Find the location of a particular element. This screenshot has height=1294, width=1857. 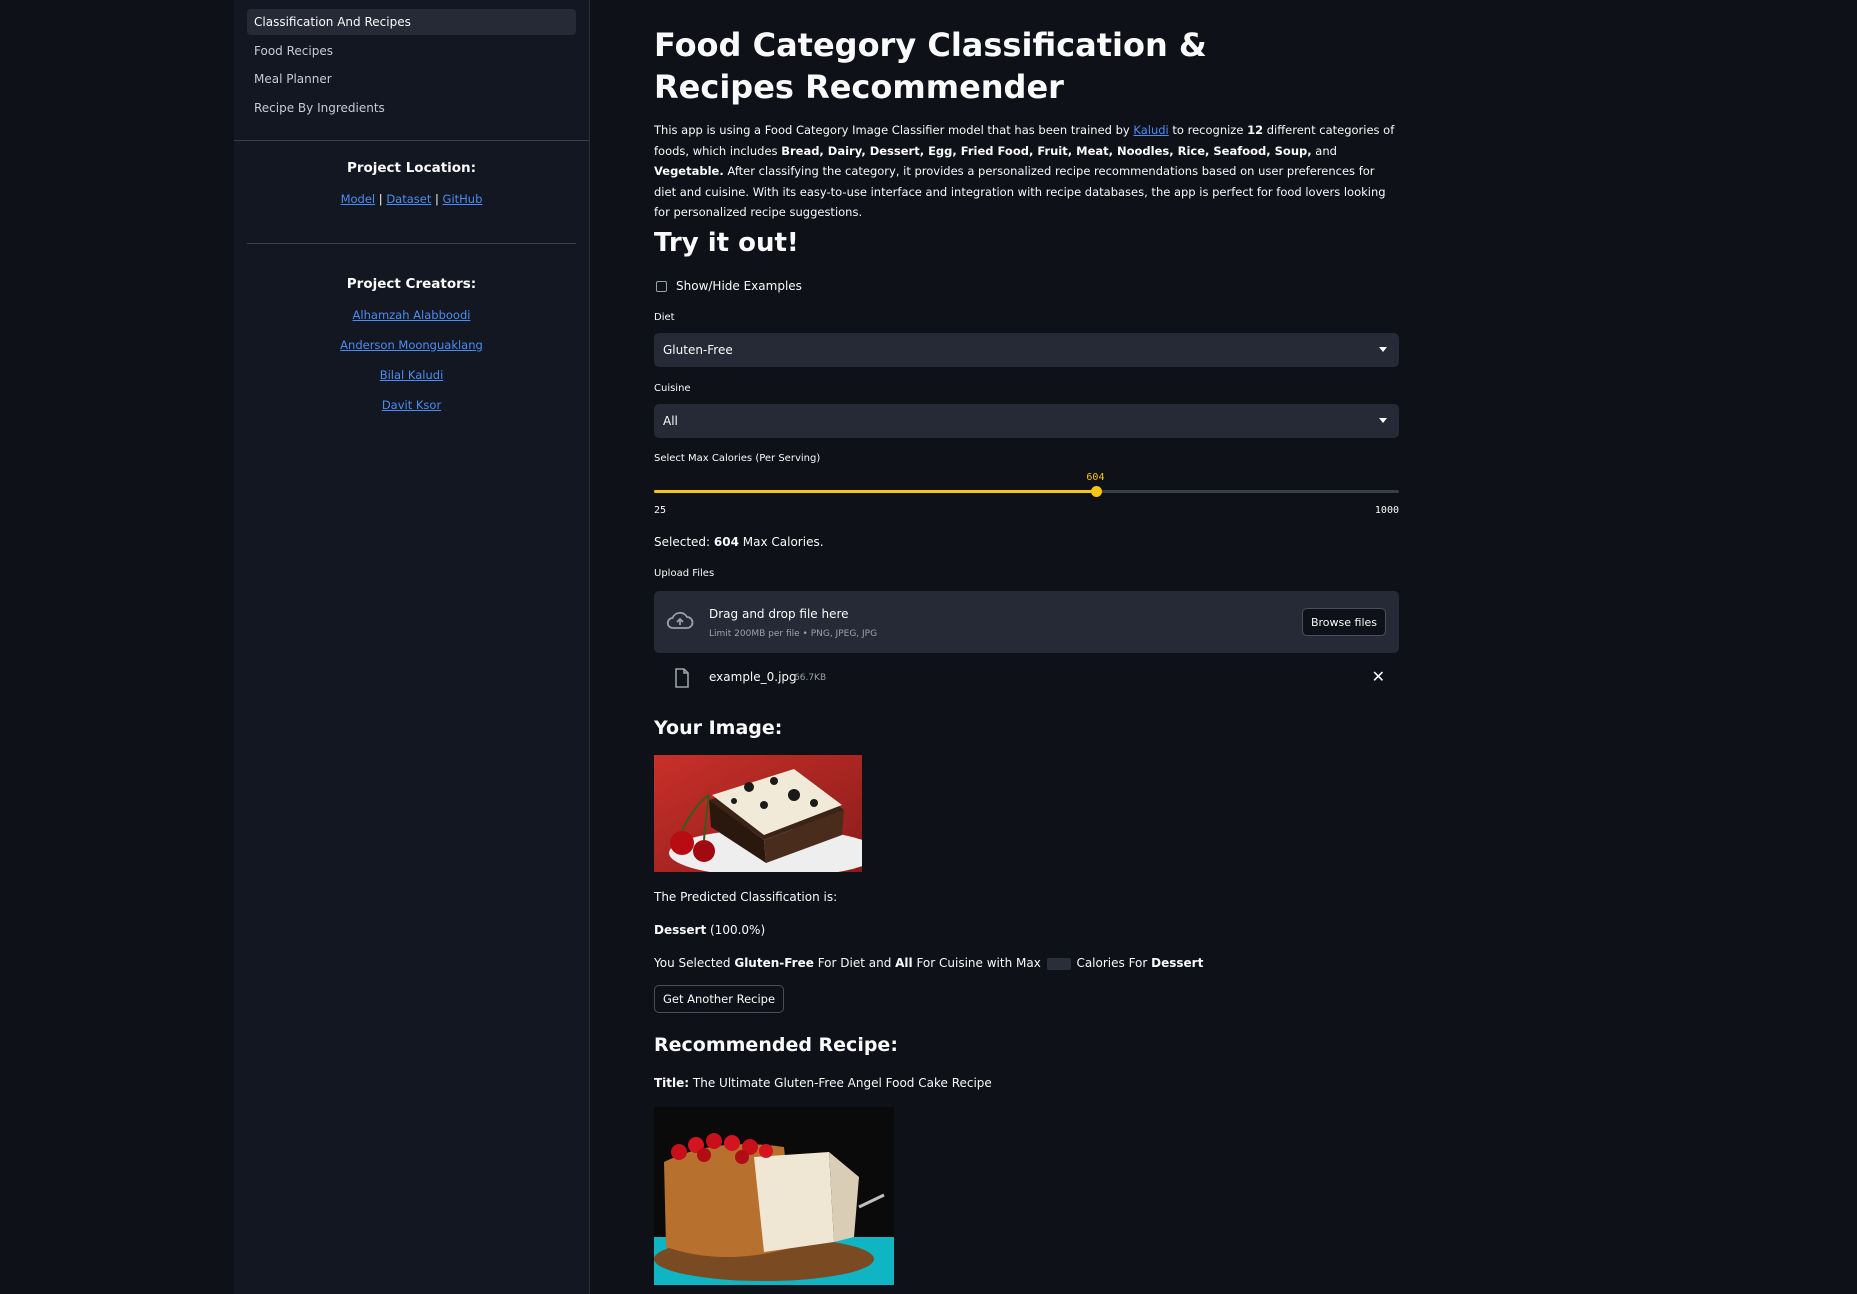

summary-text: You Selected is located at coordinates (694, 963).